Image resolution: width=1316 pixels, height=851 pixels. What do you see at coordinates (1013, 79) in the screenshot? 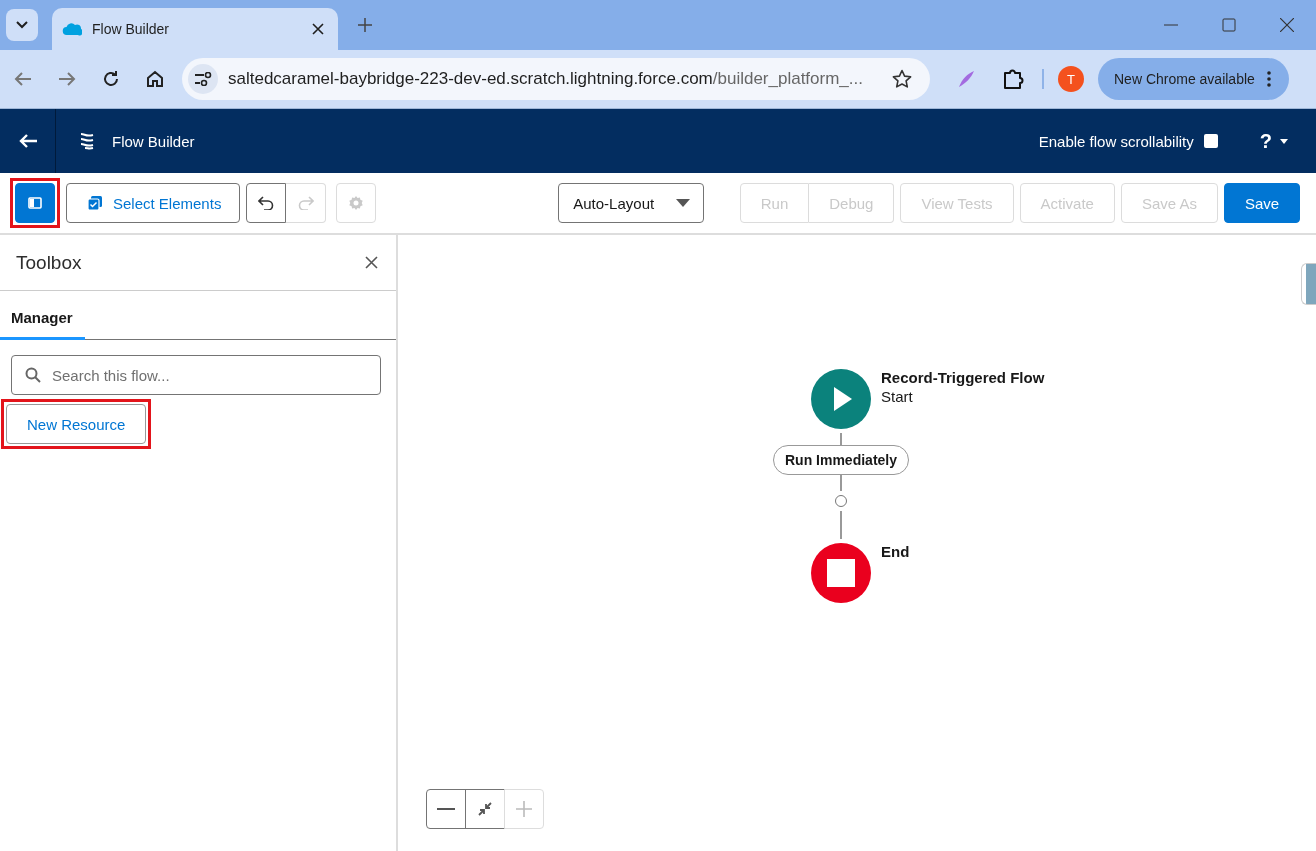
I see `puzzle-piece-icon` at bounding box center [1013, 79].